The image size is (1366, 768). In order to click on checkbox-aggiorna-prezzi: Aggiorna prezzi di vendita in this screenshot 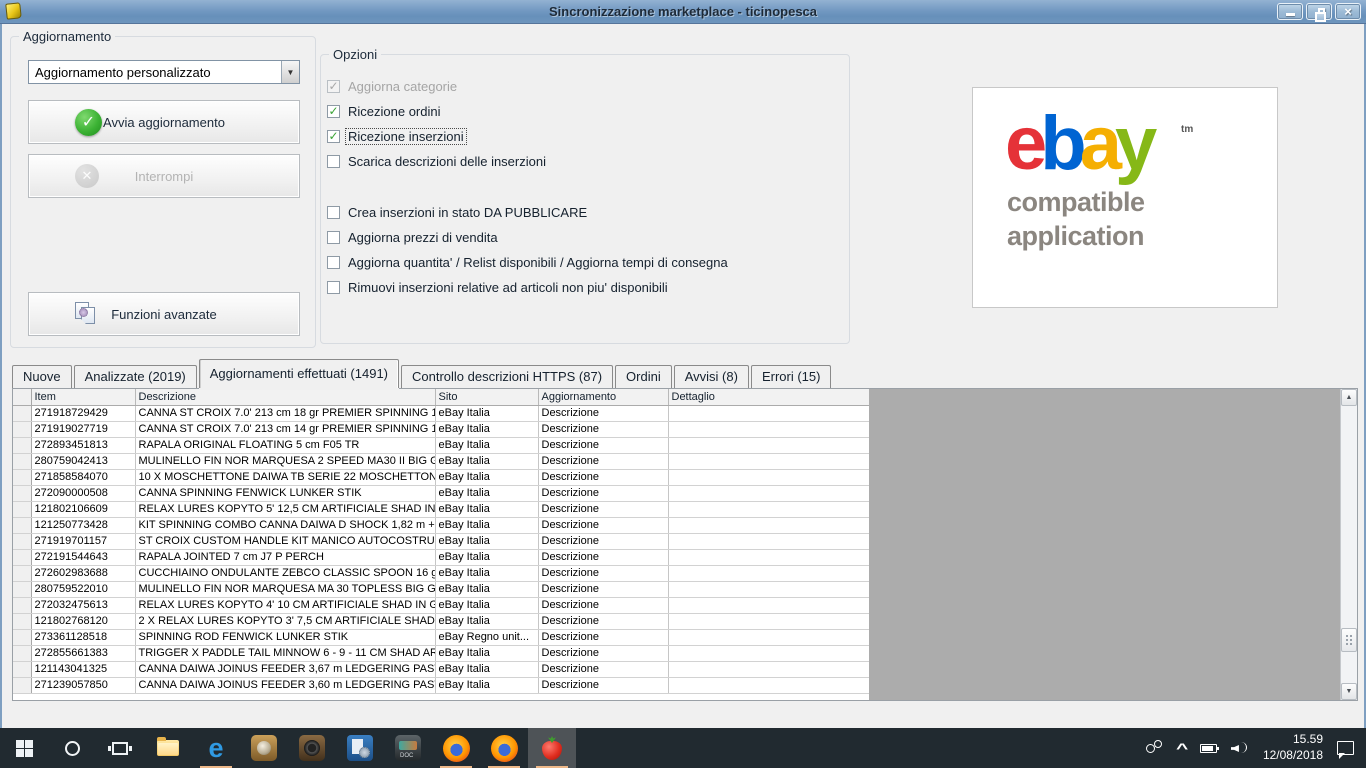, I will do `click(585, 237)`.